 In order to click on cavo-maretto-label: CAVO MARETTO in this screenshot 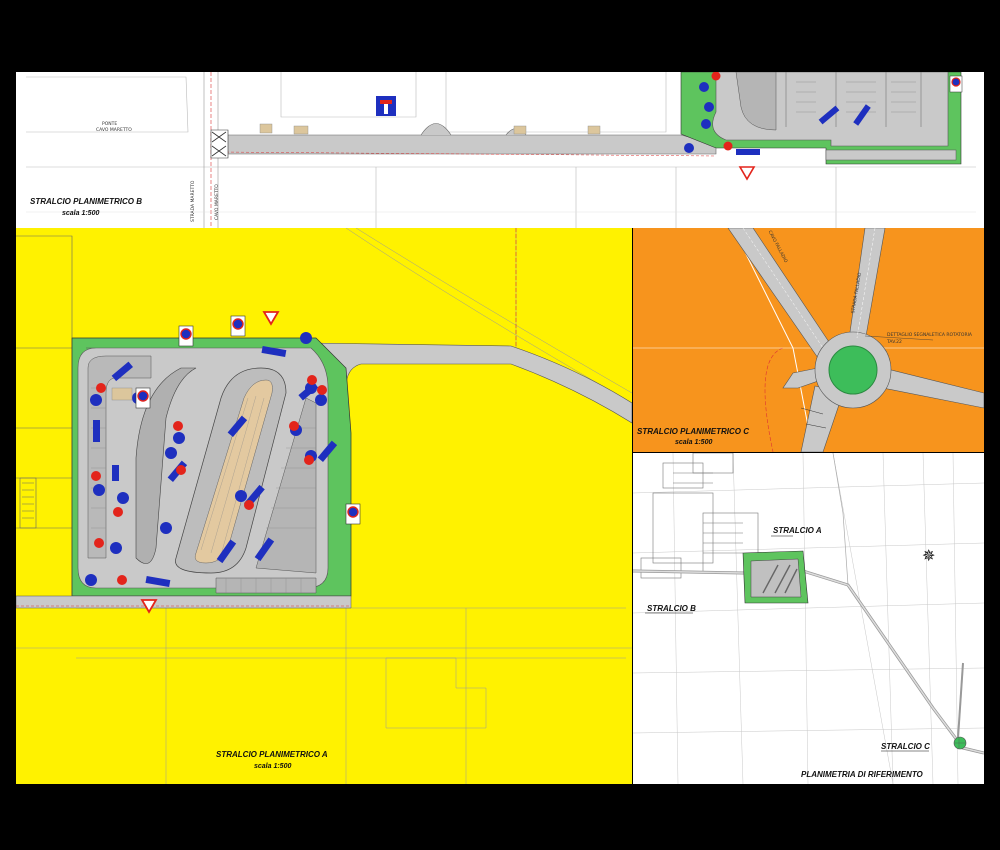, I will do `click(217, 202)`.